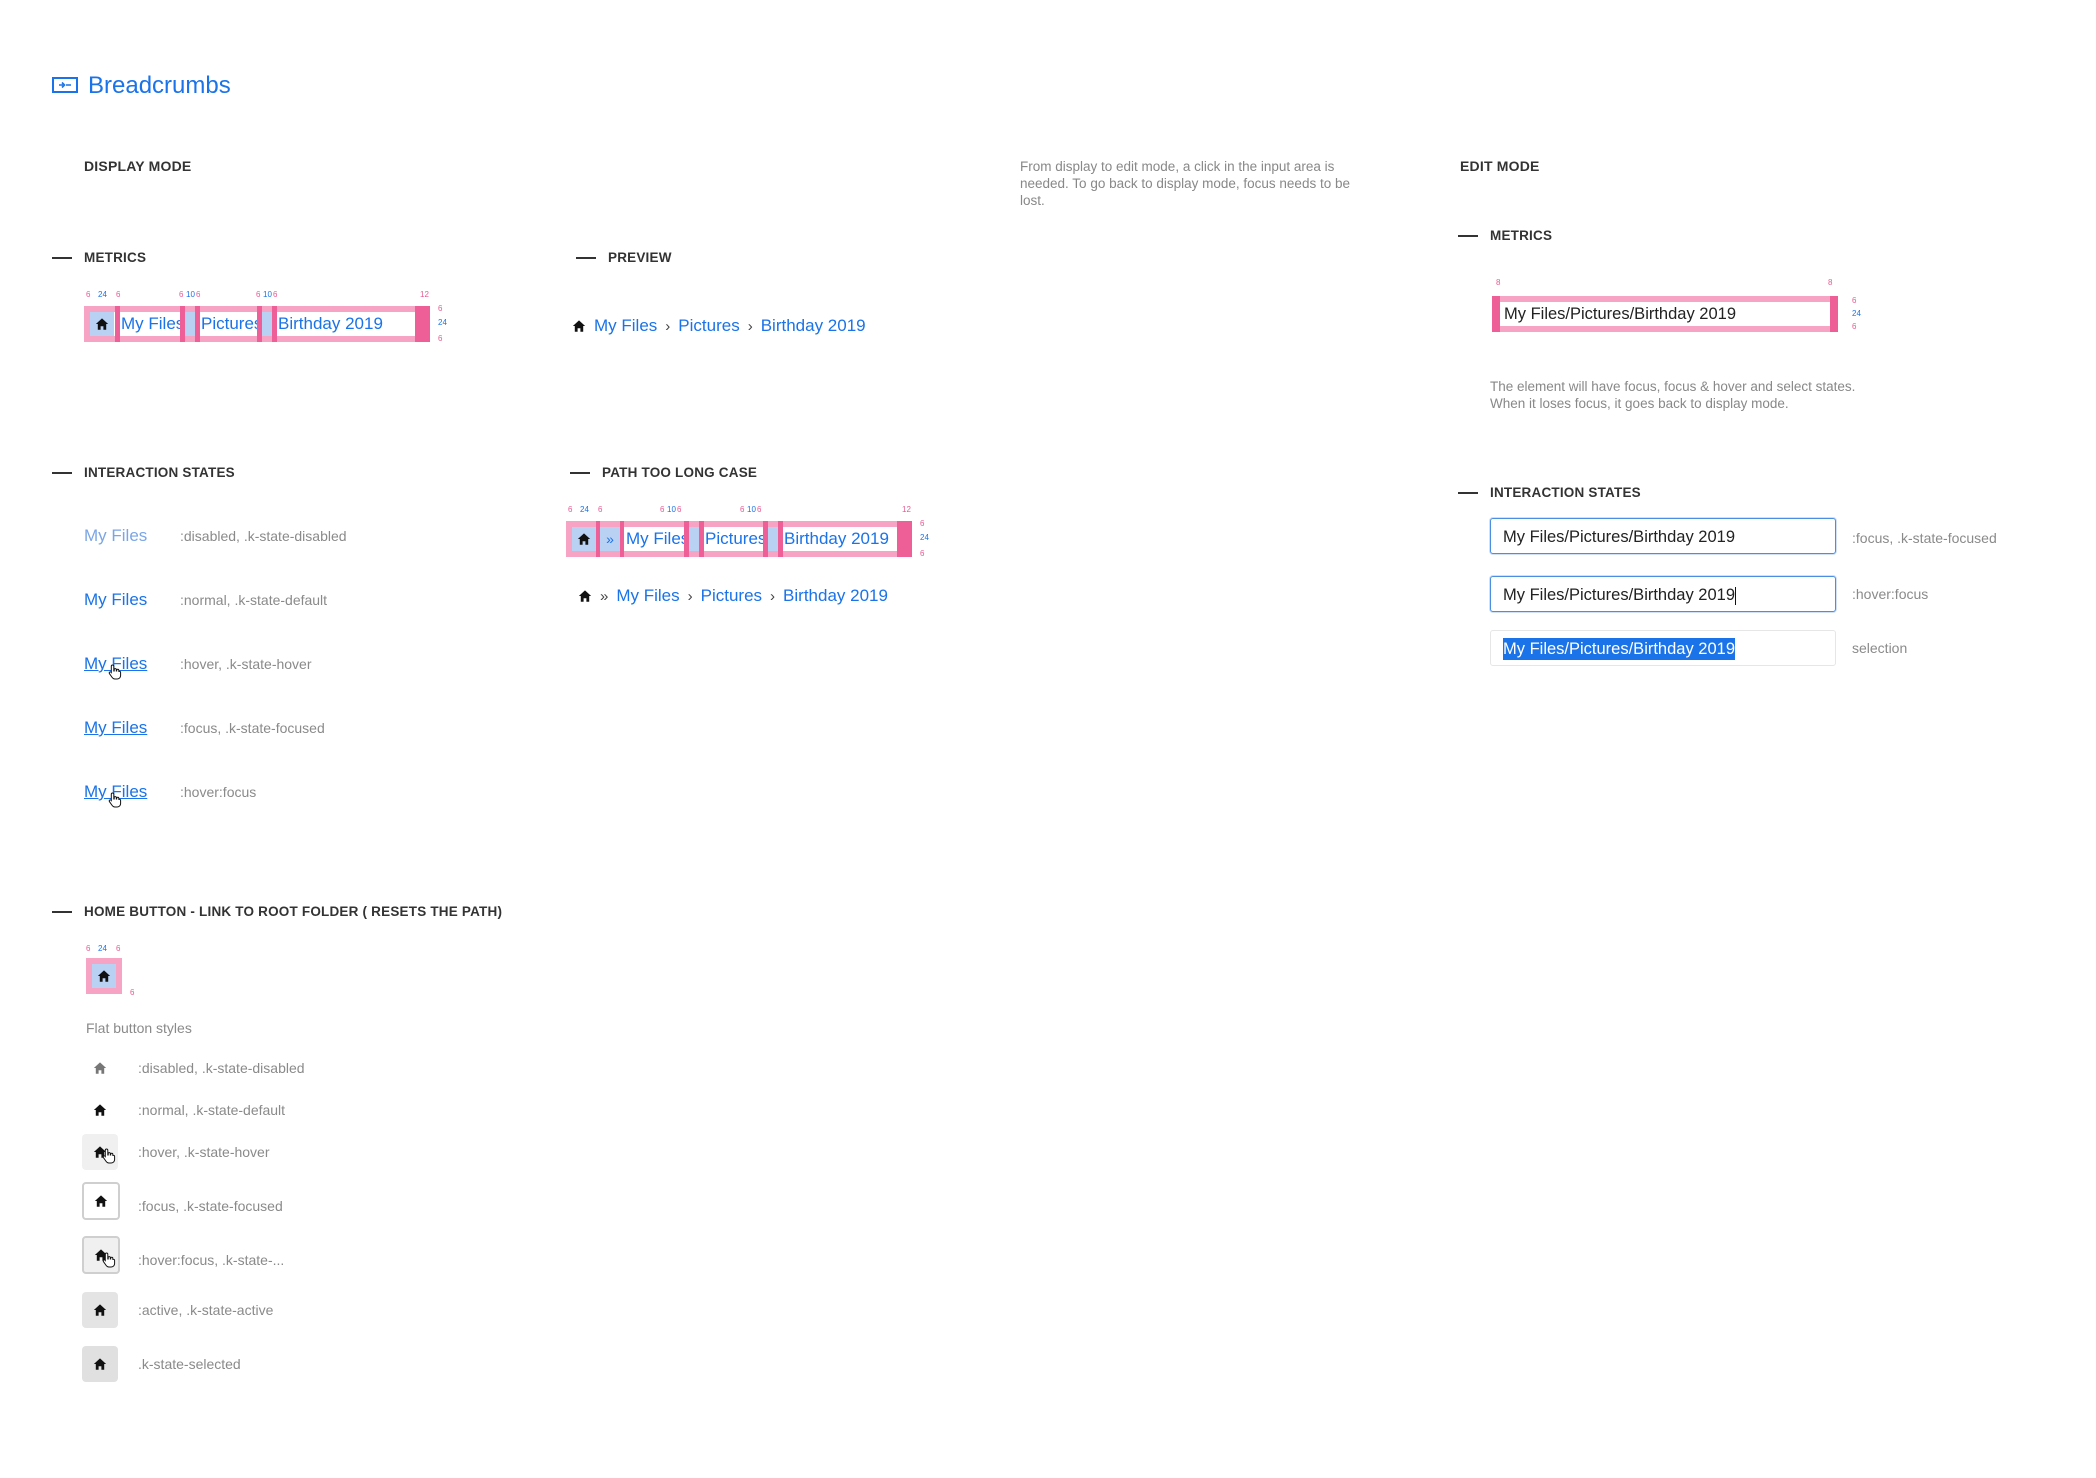 The height and width of the screenshot is (1478, 2096). What do you see at coordinates (100, 1110) in the screenshot?
I see `home-button-normal` at bounding box center [100, 1110].